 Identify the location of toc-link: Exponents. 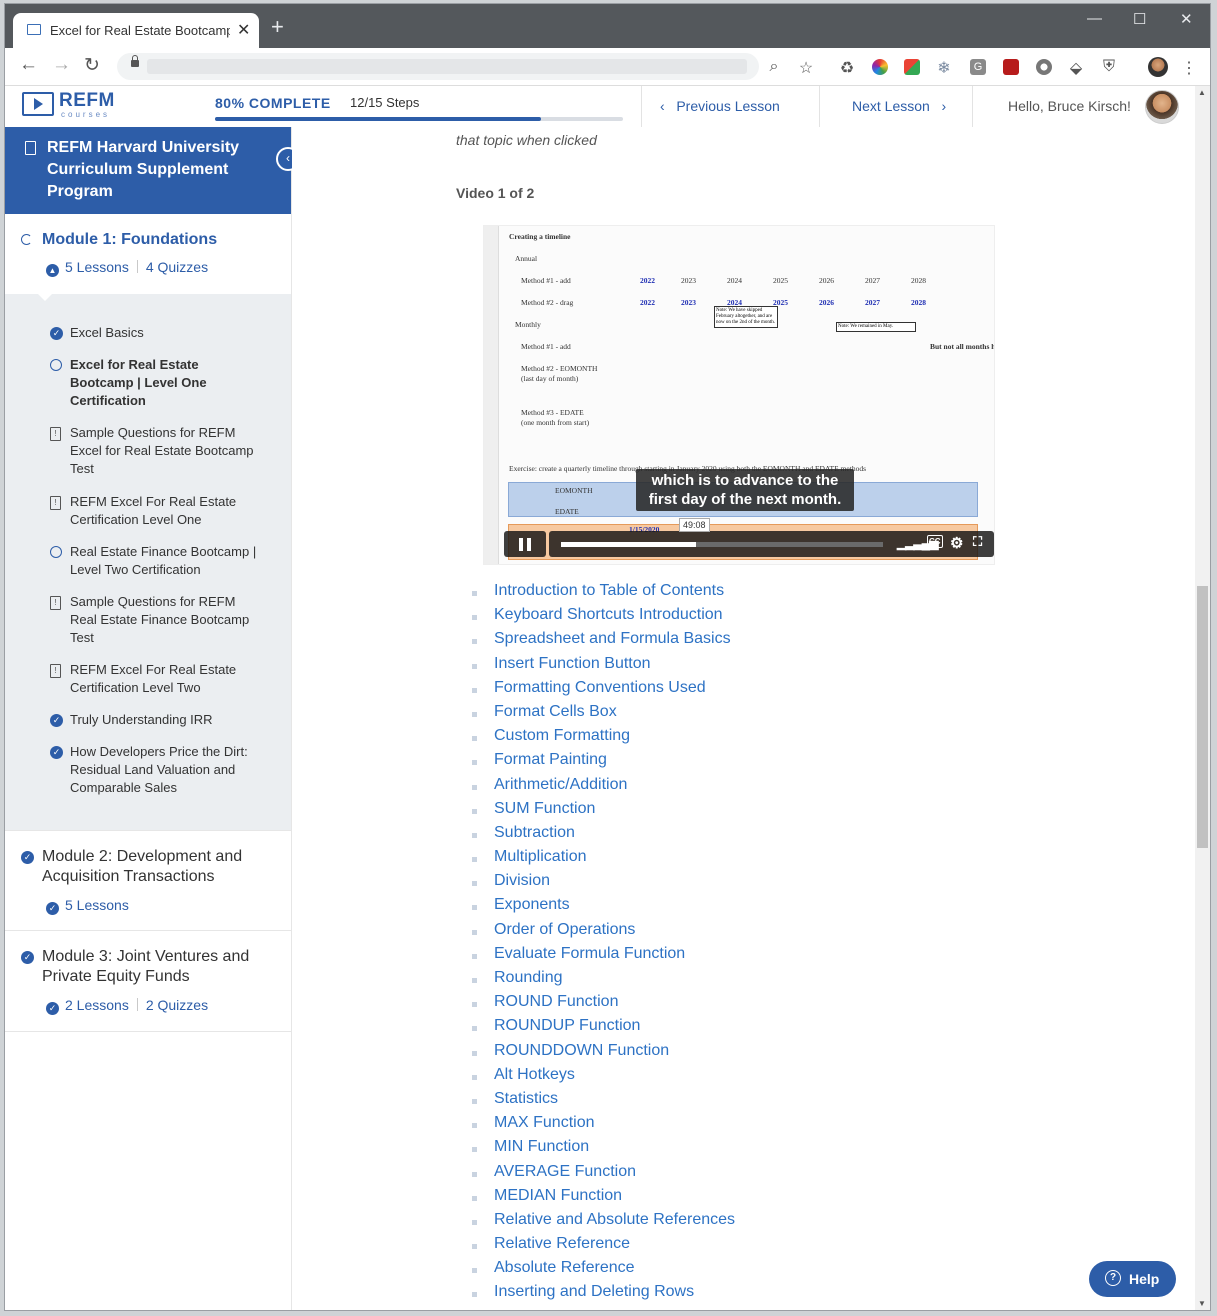
(532, 905).